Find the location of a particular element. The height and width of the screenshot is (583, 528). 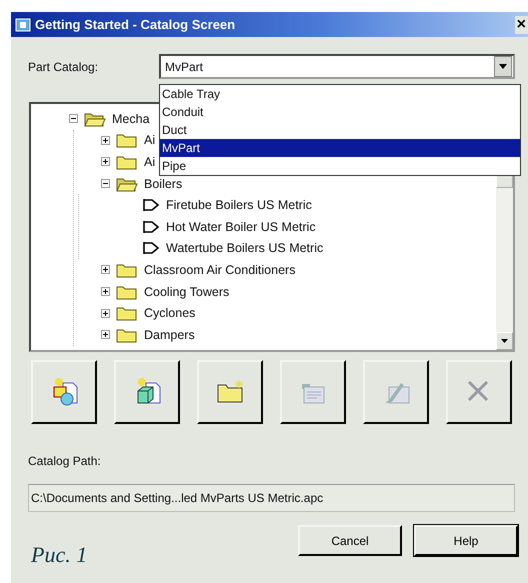

app-icon is located at coordinates (23, 24).